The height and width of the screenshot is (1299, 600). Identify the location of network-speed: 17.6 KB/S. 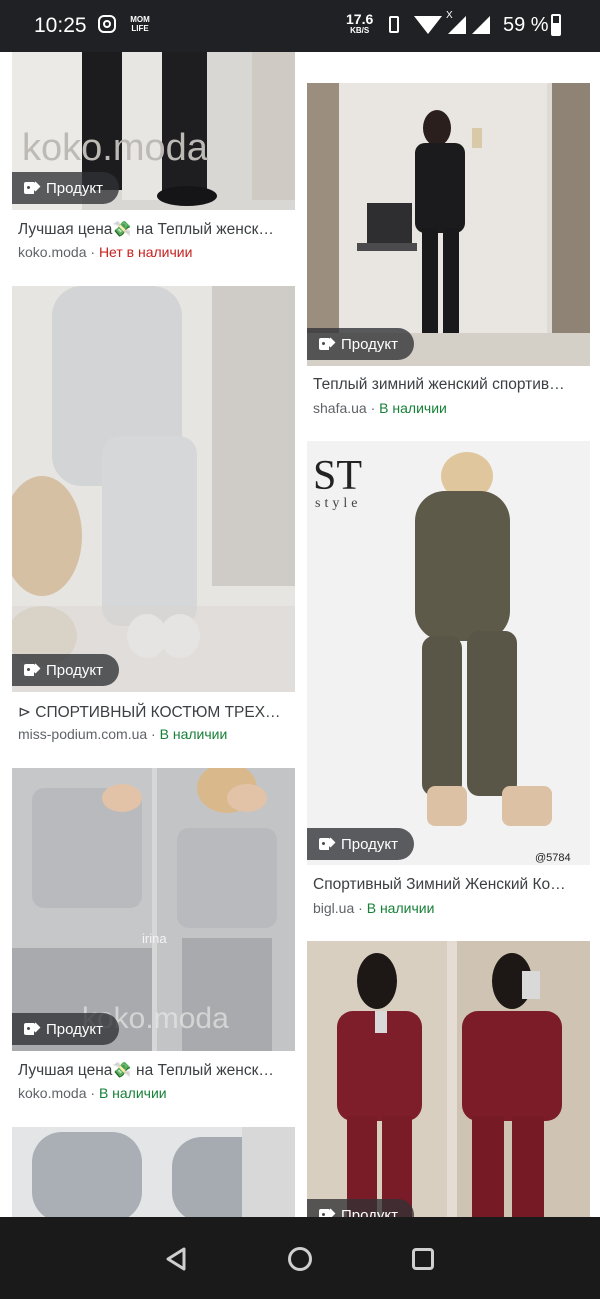
(360, 23).